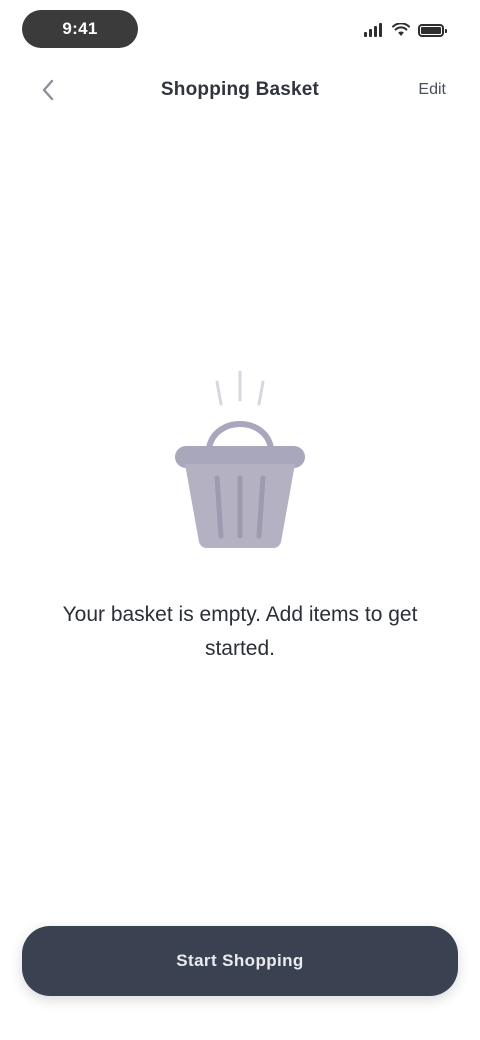 This screenshot has width=480, height=1040. Describe the element at coordinates (374, 30) in the screenshot. I see `cellular-signal-icon` at that location.